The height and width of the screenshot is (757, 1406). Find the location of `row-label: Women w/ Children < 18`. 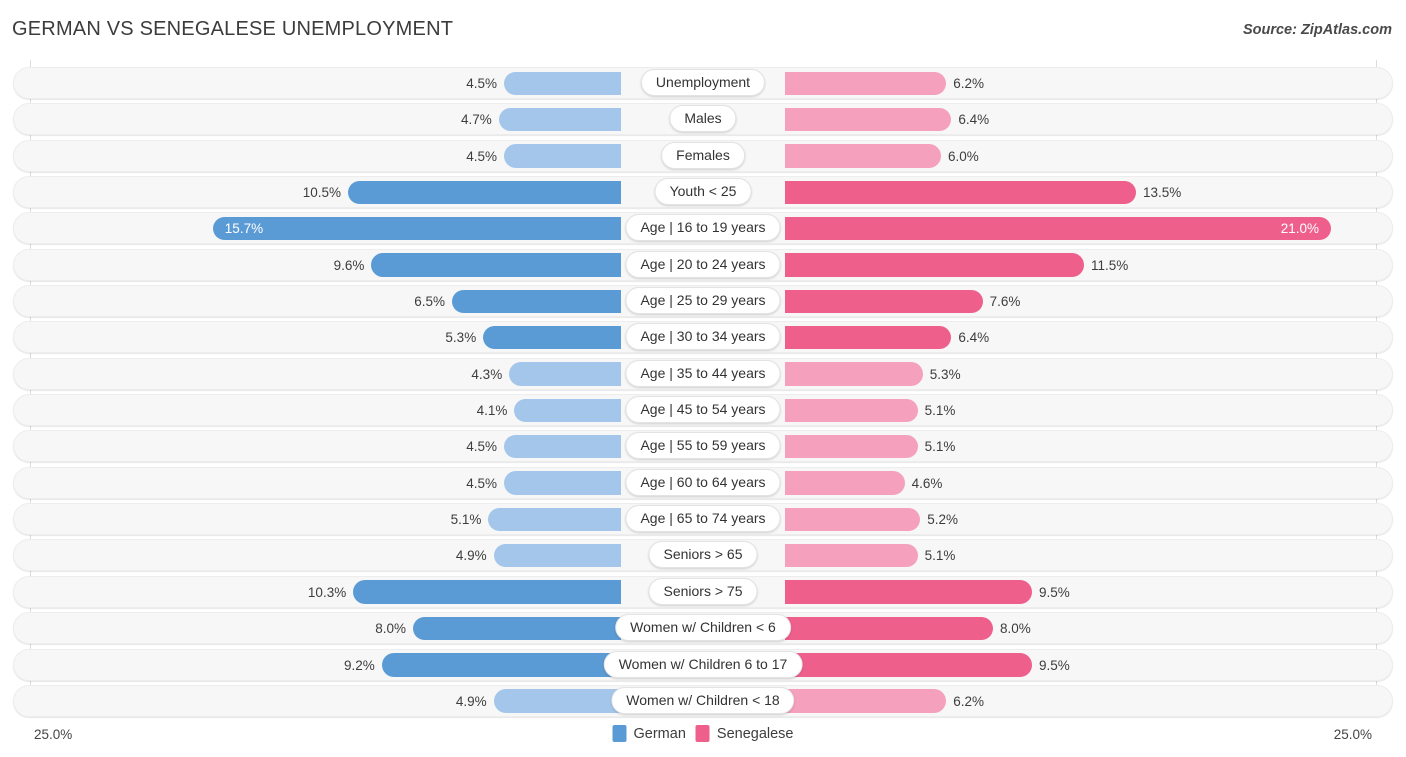

row-label: Women w/ Children < 18 is located at coordinates (703, 700).